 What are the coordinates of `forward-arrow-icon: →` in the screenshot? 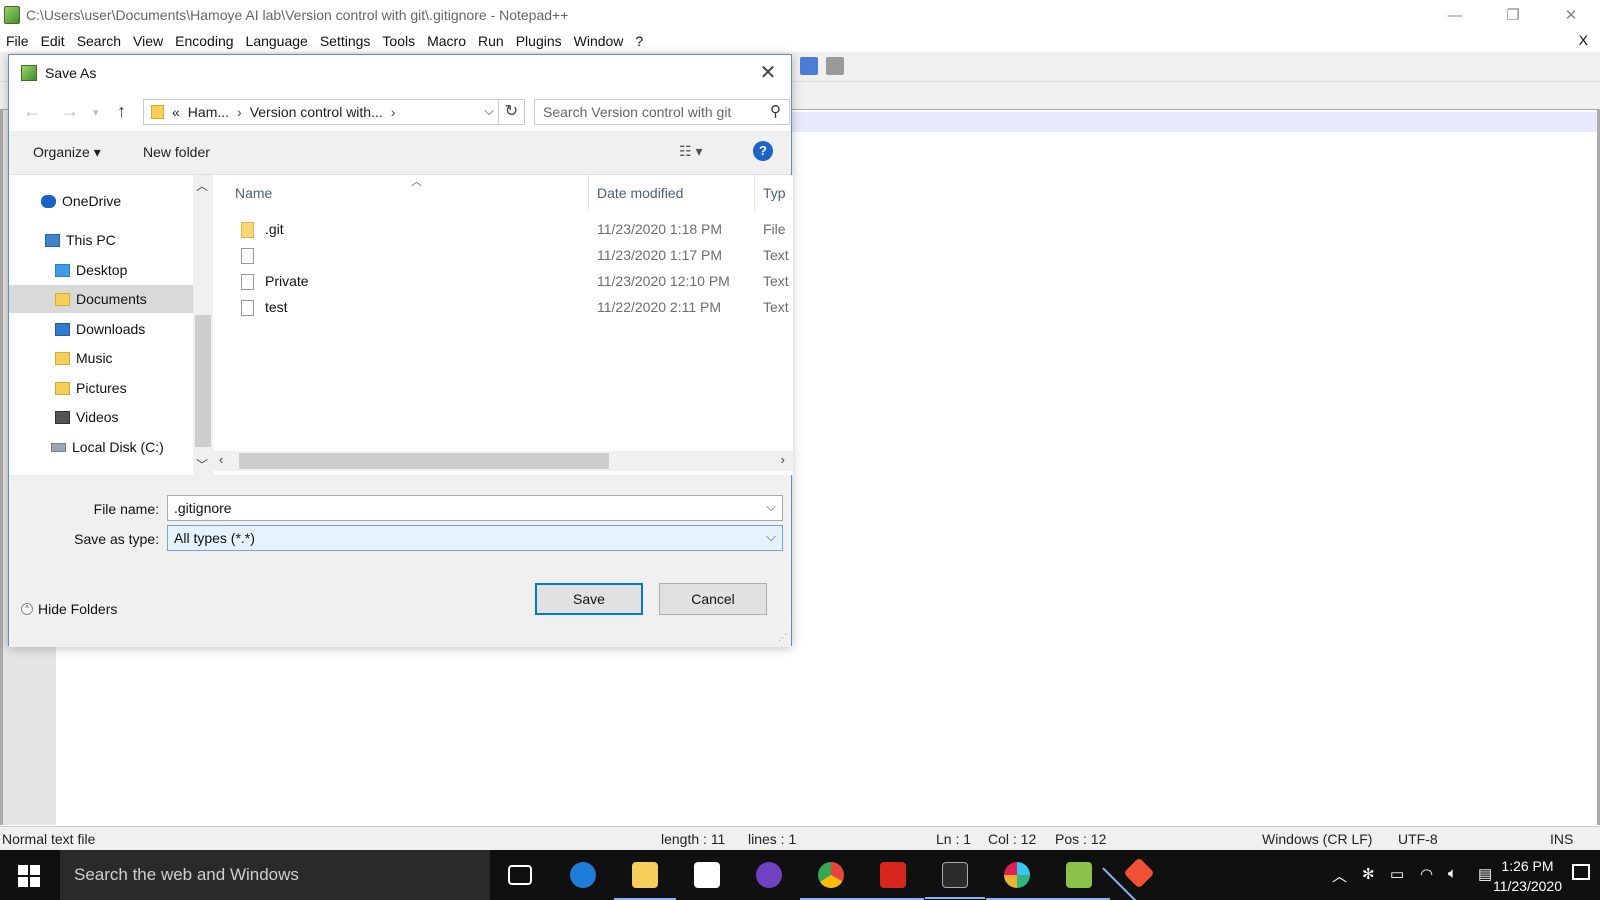 It's located at (70, 111).